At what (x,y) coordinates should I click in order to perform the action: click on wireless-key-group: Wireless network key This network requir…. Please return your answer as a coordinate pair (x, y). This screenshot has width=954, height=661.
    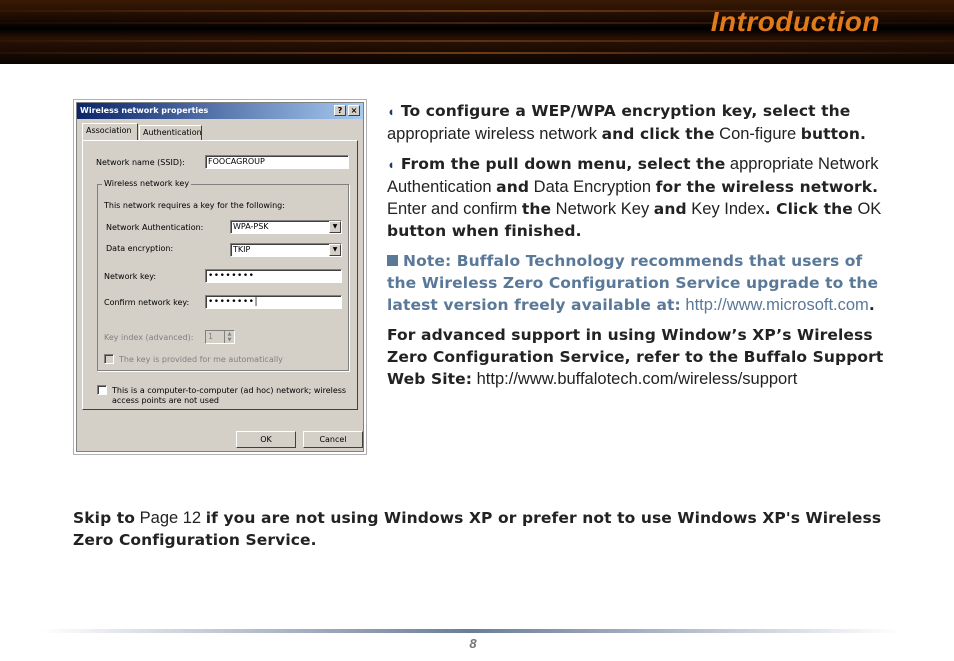
    Looking at the image, I should click on (223, 275).